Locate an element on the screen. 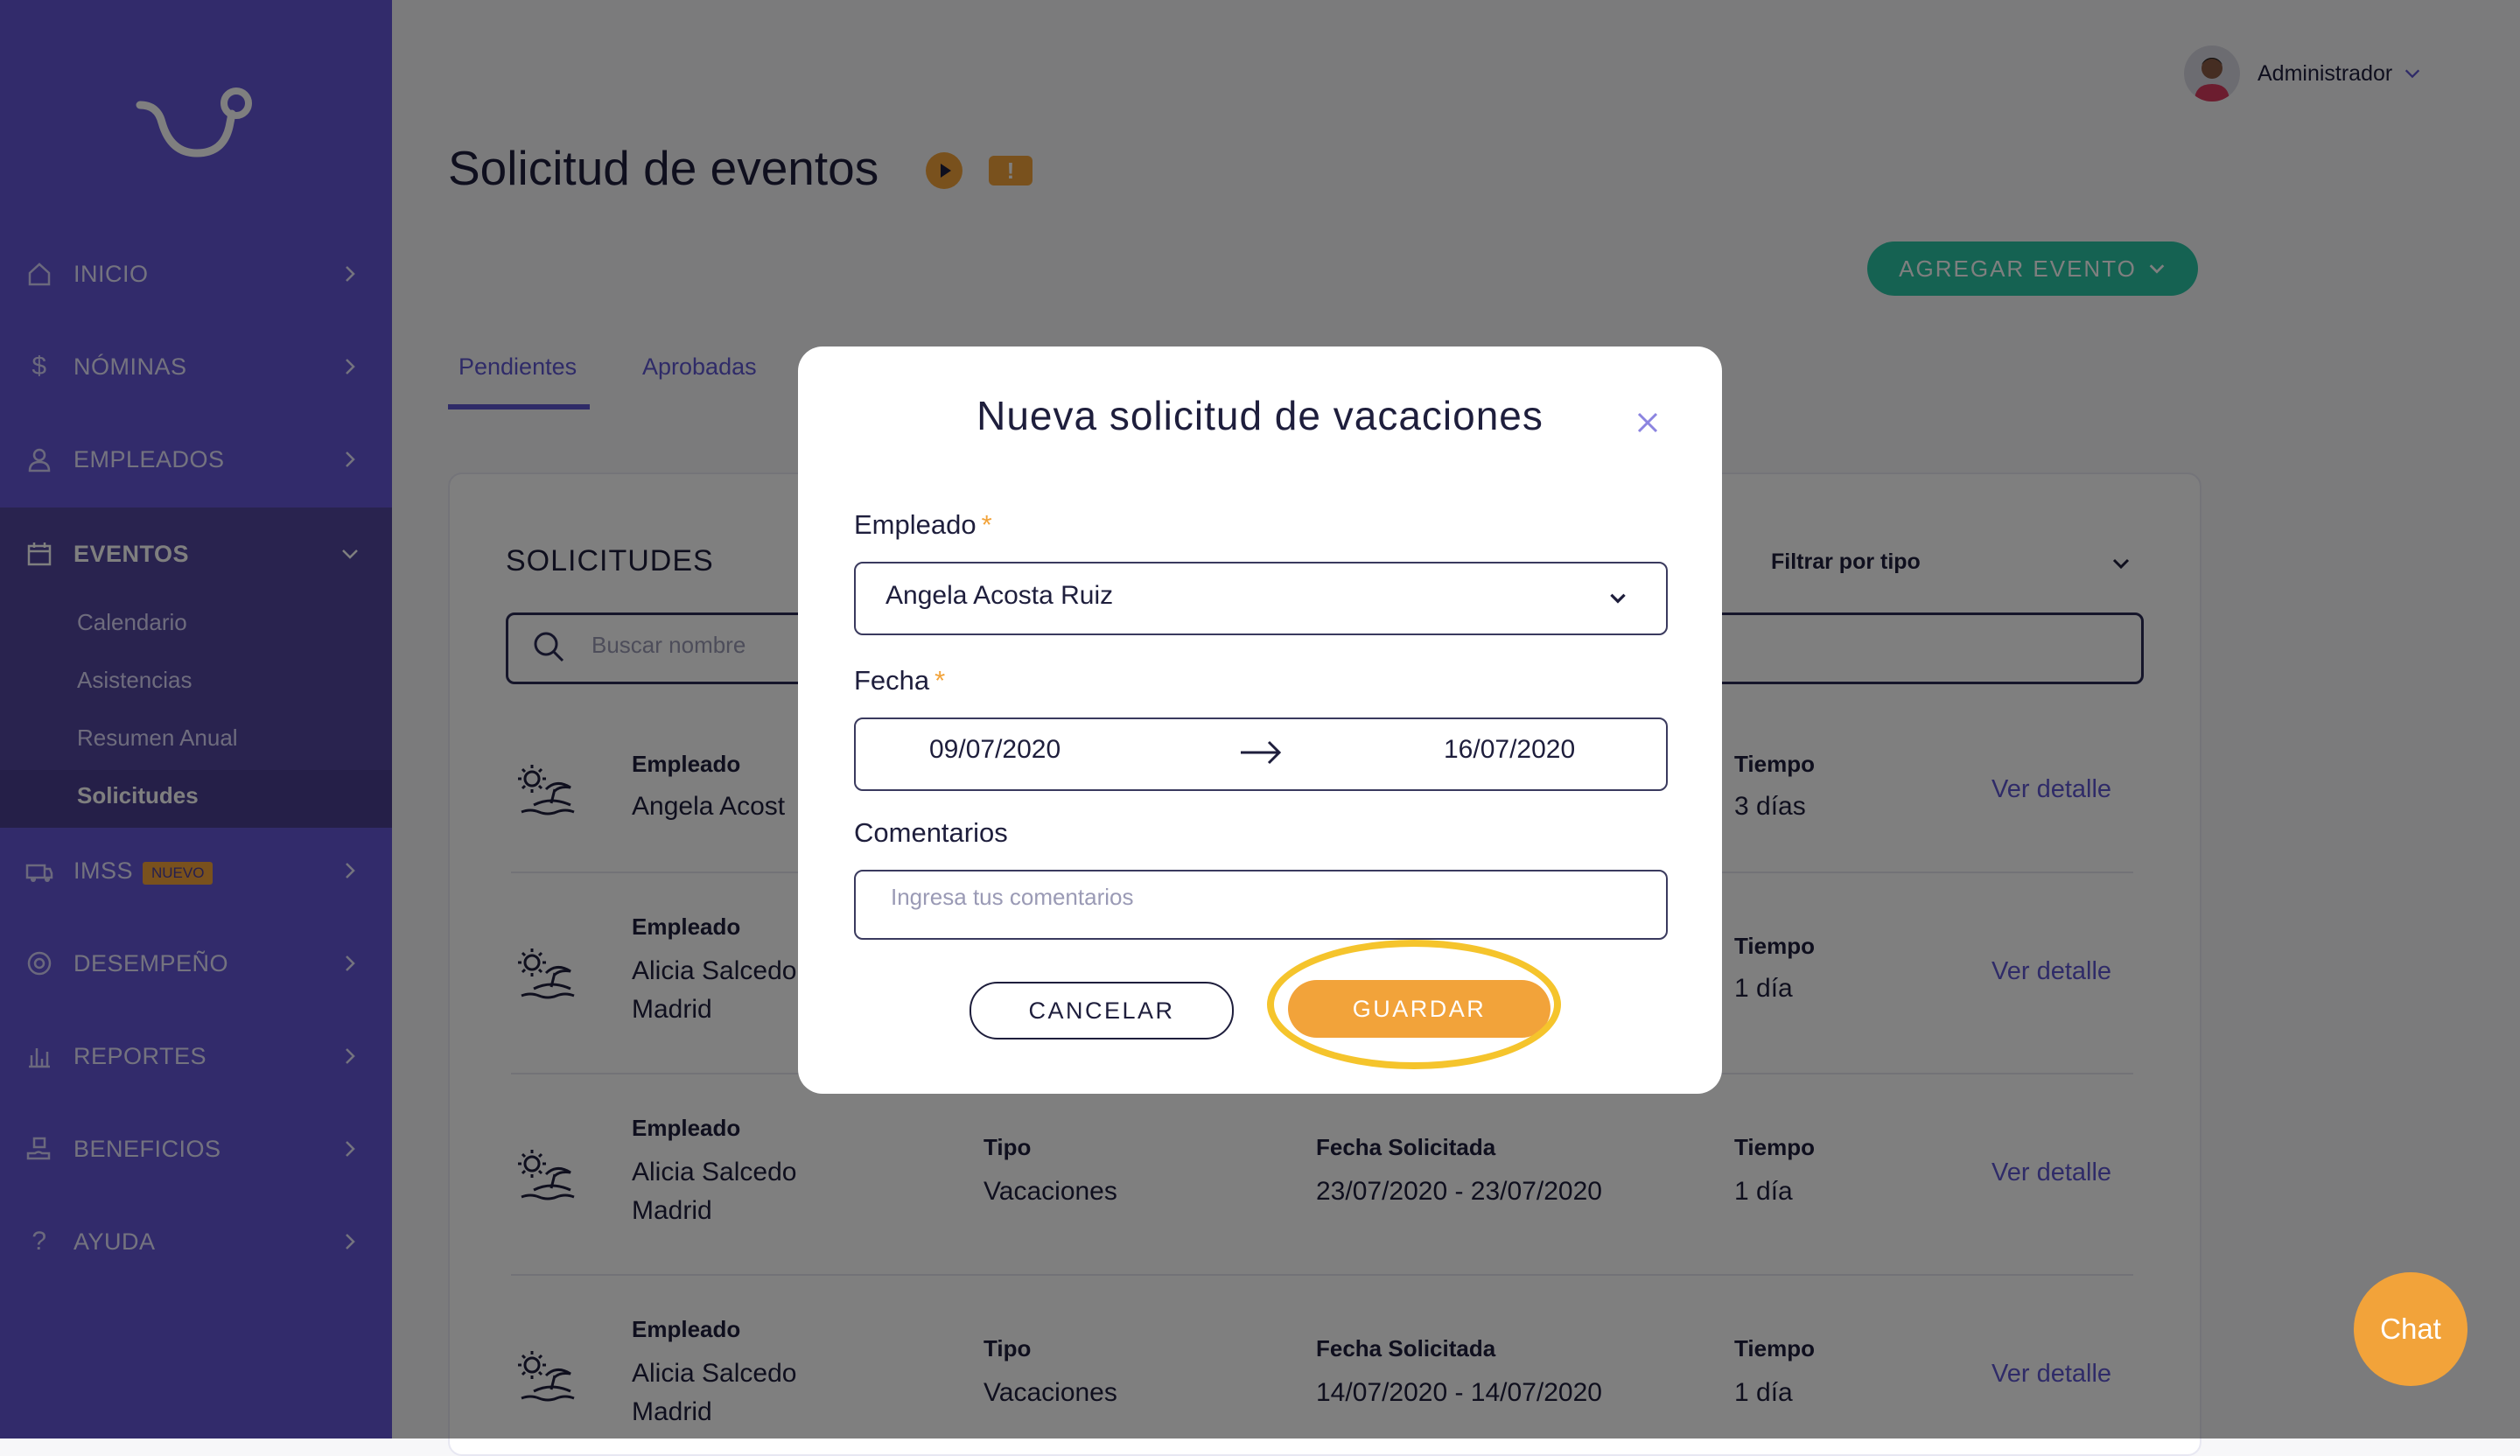 This screenshot has height=1456, width=2520. employee-label: Empleado * is located at coordinates (923, 524).